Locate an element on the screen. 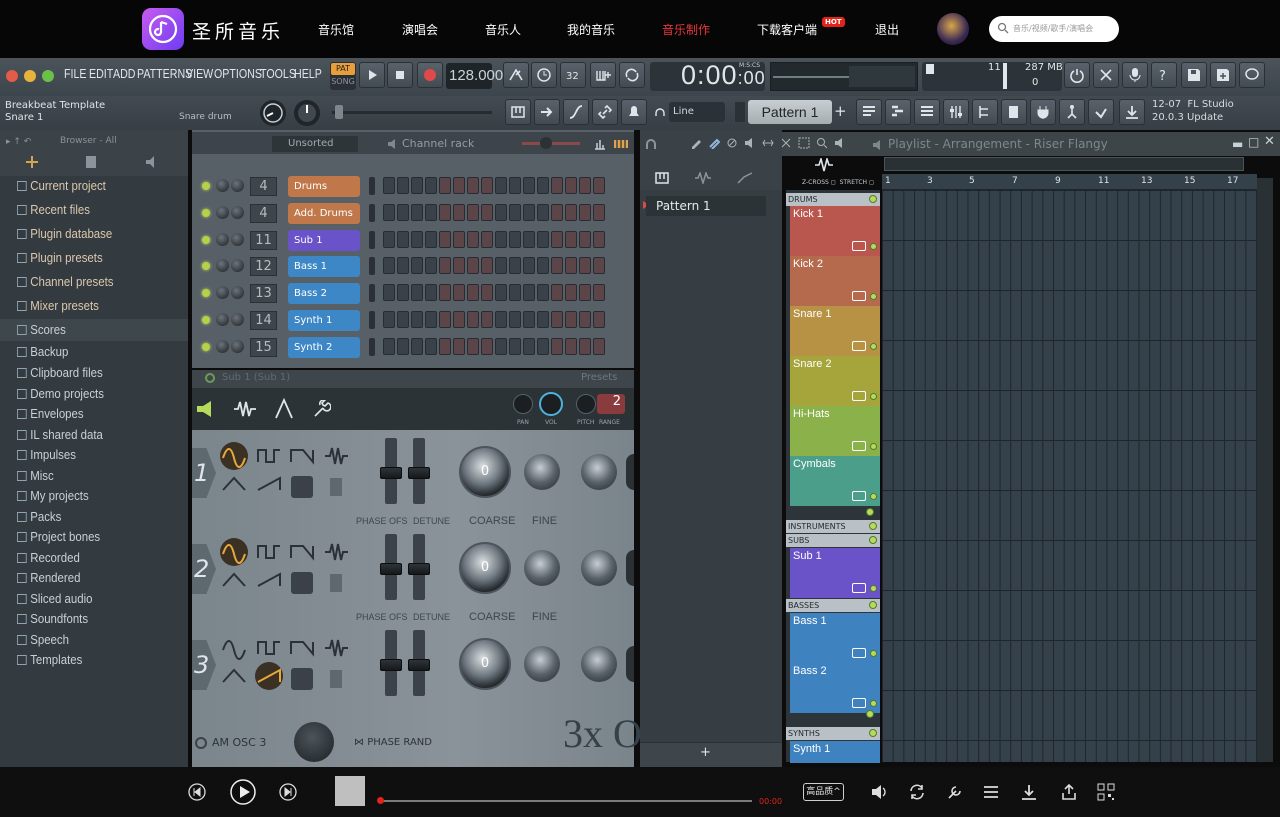  browser-files-icon is located at coordinates (91, 162).